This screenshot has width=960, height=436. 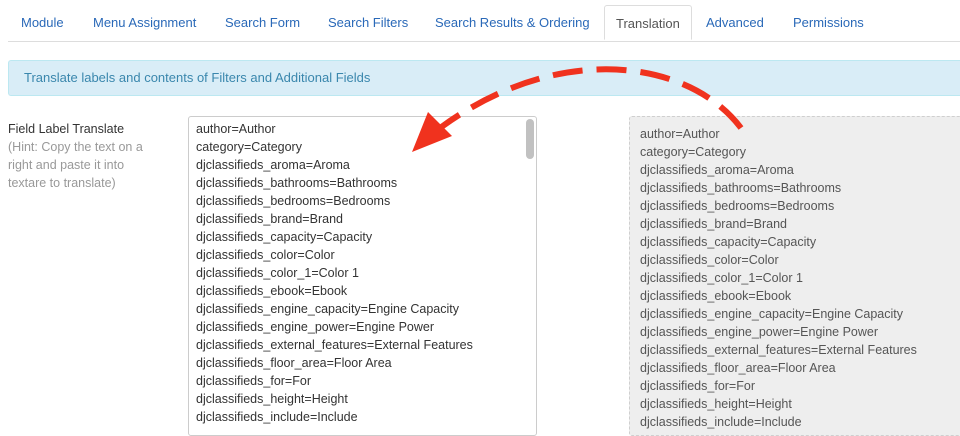 What do you see at coordinates (716, 296) in the screenshot?
I see `source-line: djclassifieds_ebook=Ebook` at bounding box center [716, 296].